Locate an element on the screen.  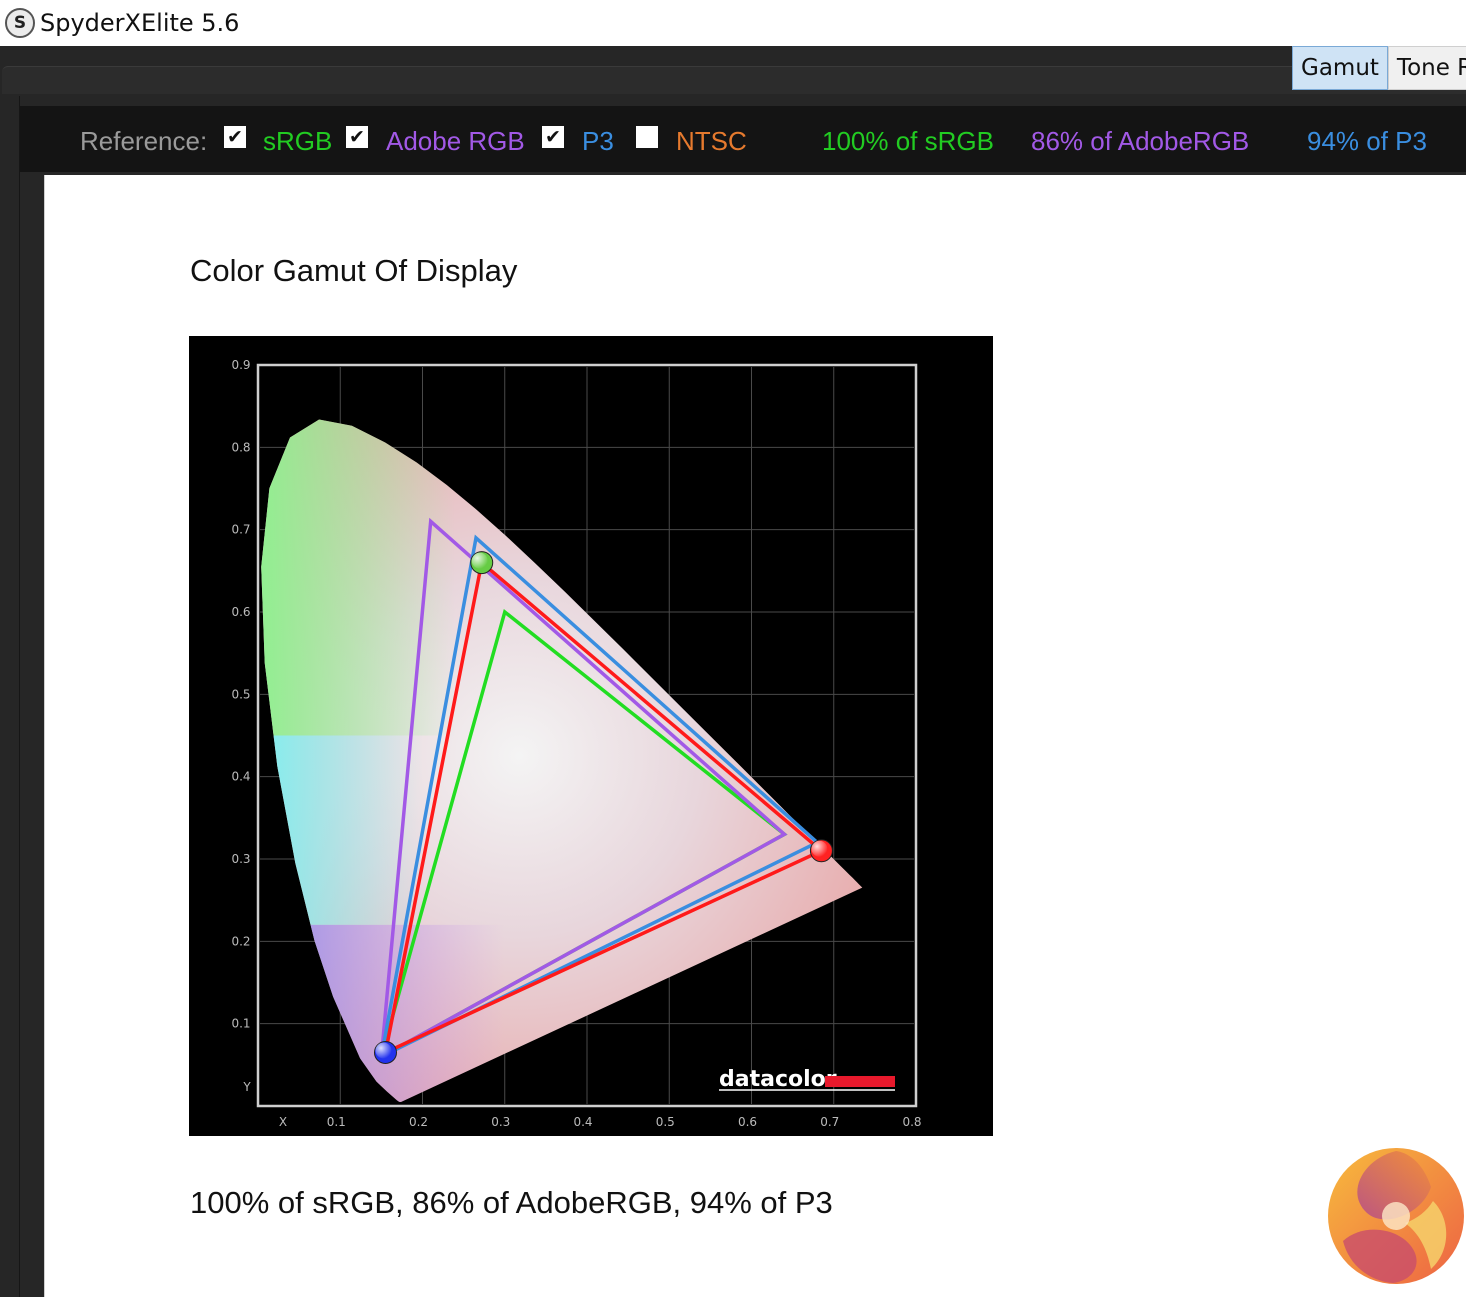
p3-label: P3 is located at coordinates (598, 141).